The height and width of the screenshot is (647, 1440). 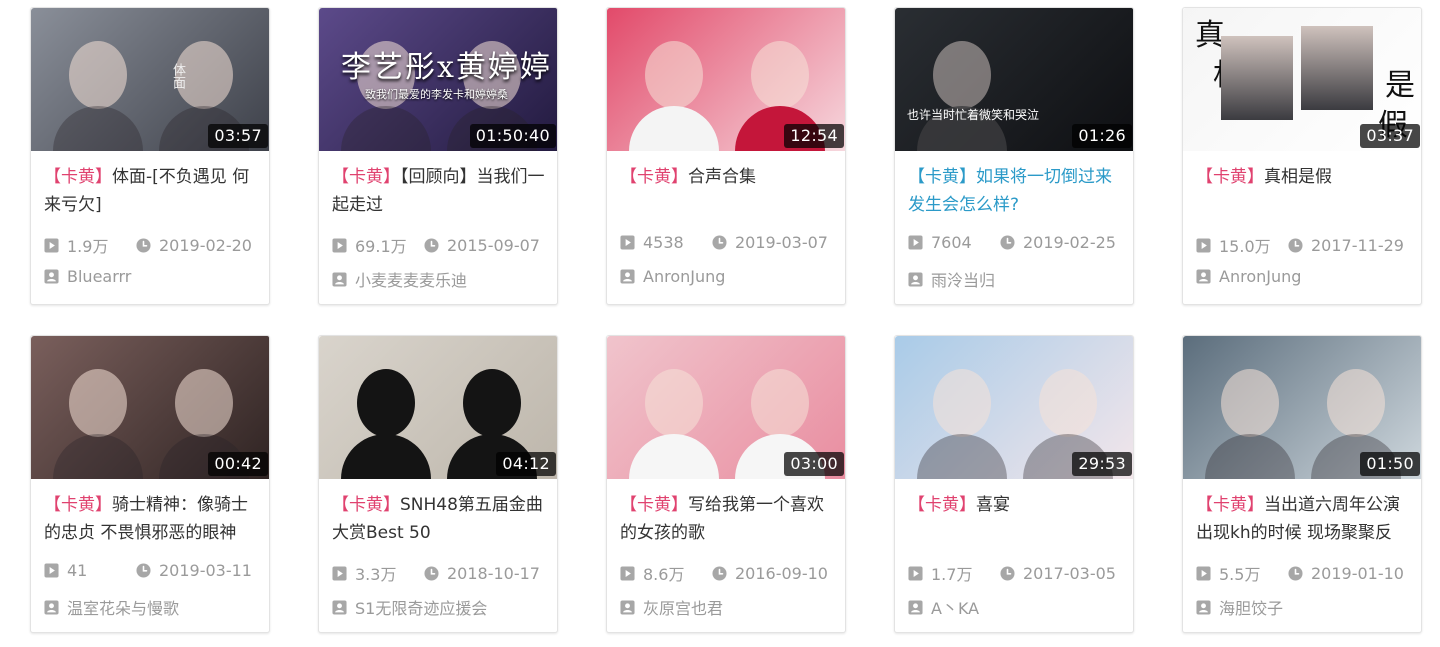 I want to click on uploader: 灰原宫也君, so click(x=671, y=607).